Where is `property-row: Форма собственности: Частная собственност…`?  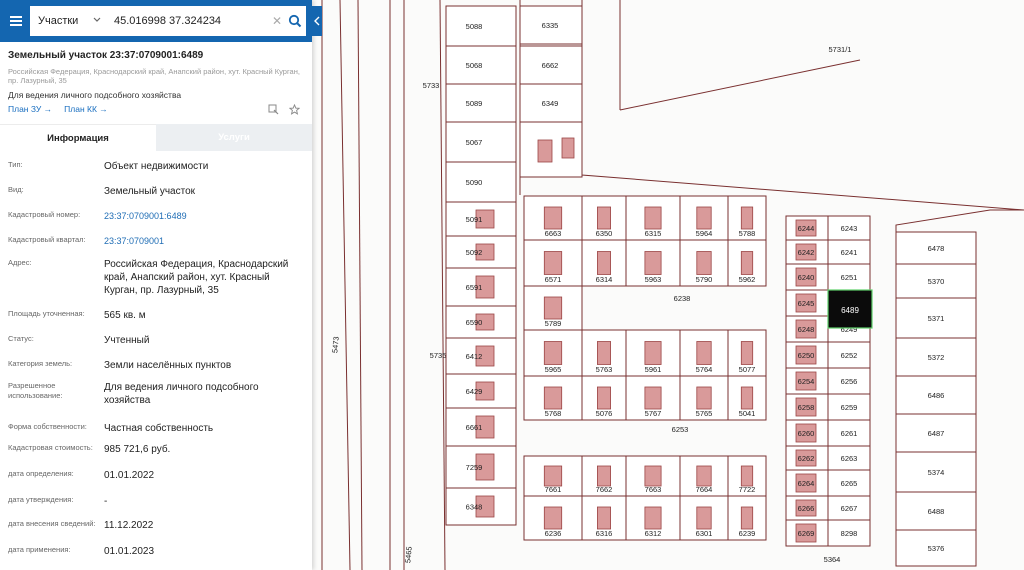 property-row: Форма собственности: Частная собственност… is located at coordinates (156, 428).